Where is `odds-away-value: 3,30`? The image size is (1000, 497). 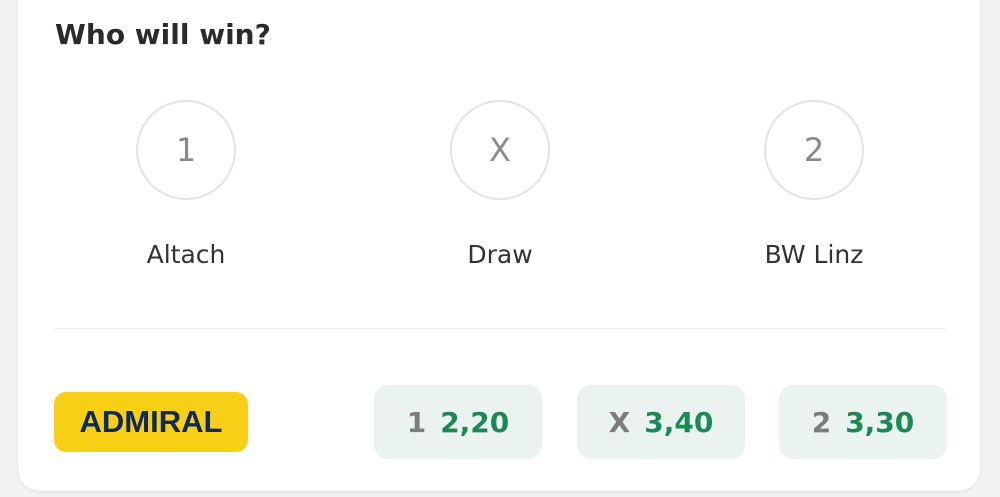 odds-away-value: 3,30 is located at coordinates (880, 422).